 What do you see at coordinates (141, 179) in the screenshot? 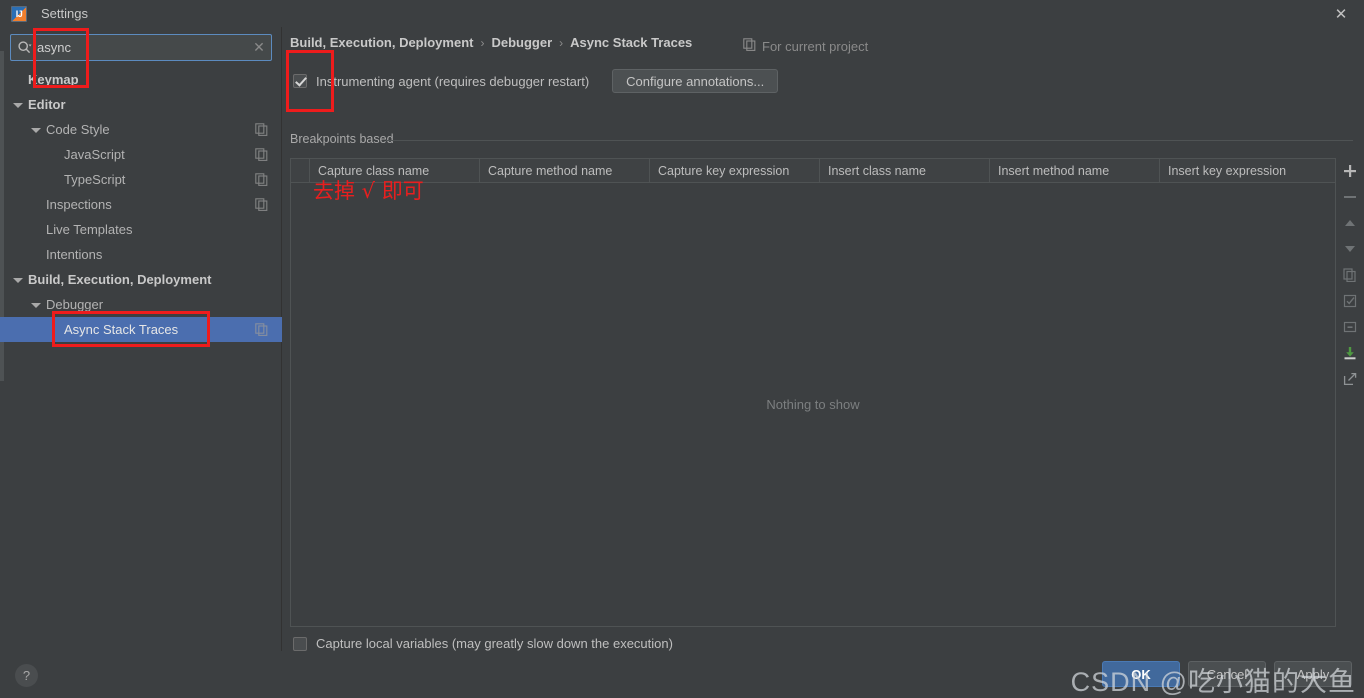
I see `sidebar-item-typescript: TypeScript` at bounding box center [141, 179].